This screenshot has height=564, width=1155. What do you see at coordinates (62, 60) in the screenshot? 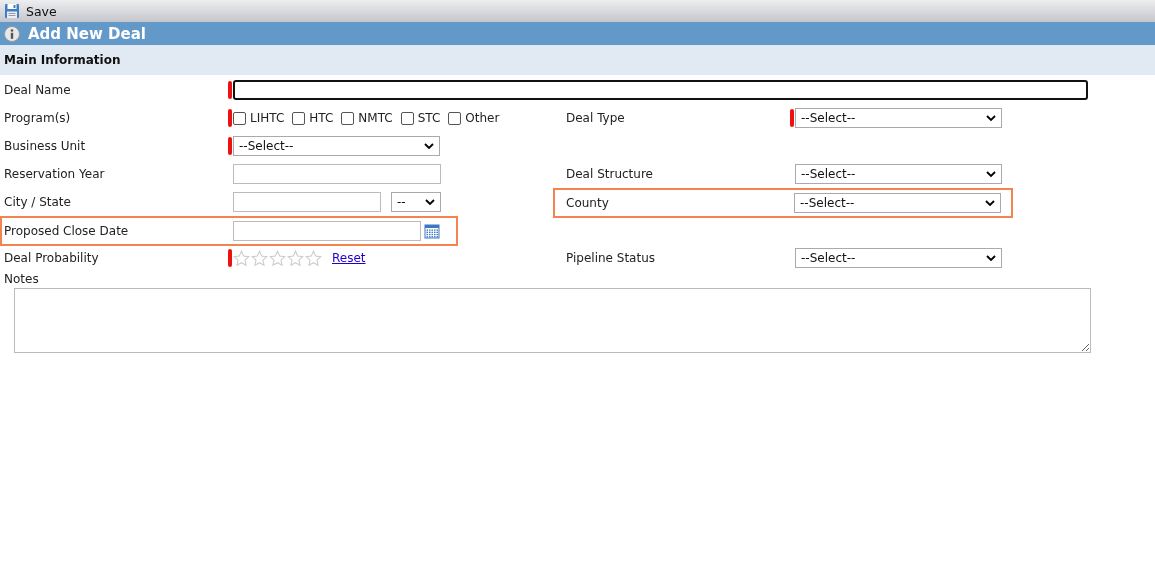
I see `section-title: Main Information` at bounding box center [62, 60].